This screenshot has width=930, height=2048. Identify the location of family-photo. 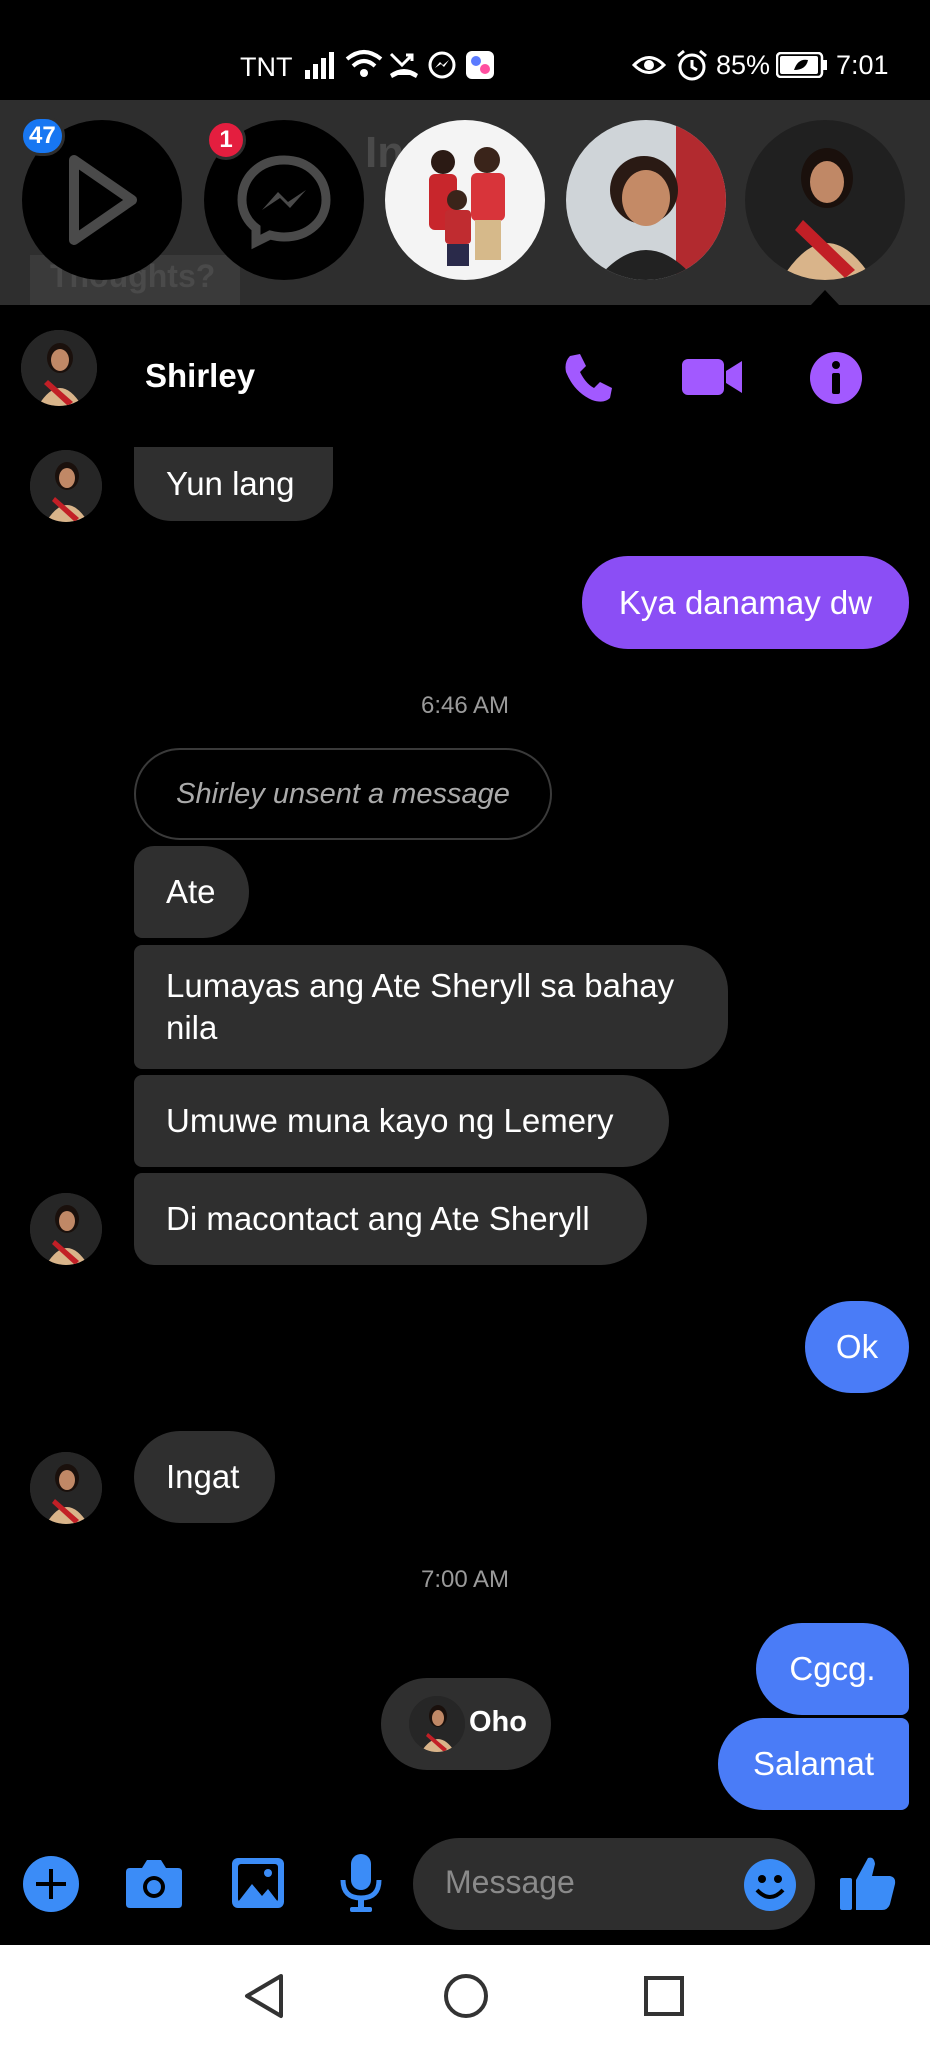
(465, 200).